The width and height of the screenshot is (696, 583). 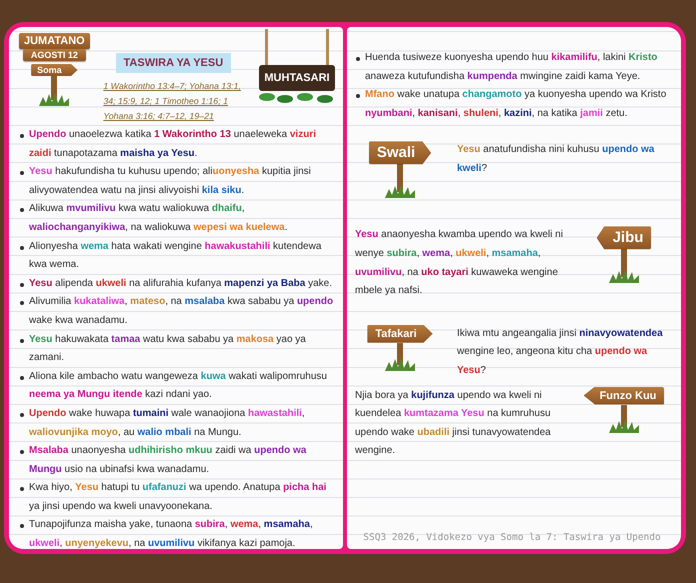 What do you see at coordinates (512, 67) in the screenshot?
I see `summary-bullet: Huenda tusiweze kuonyesha upendo huu kikamilifu, lakini Kristo anaweza kutufundisha kumpenda mwingine zaidi kama Yeye.` at bounding box center [512, 67].